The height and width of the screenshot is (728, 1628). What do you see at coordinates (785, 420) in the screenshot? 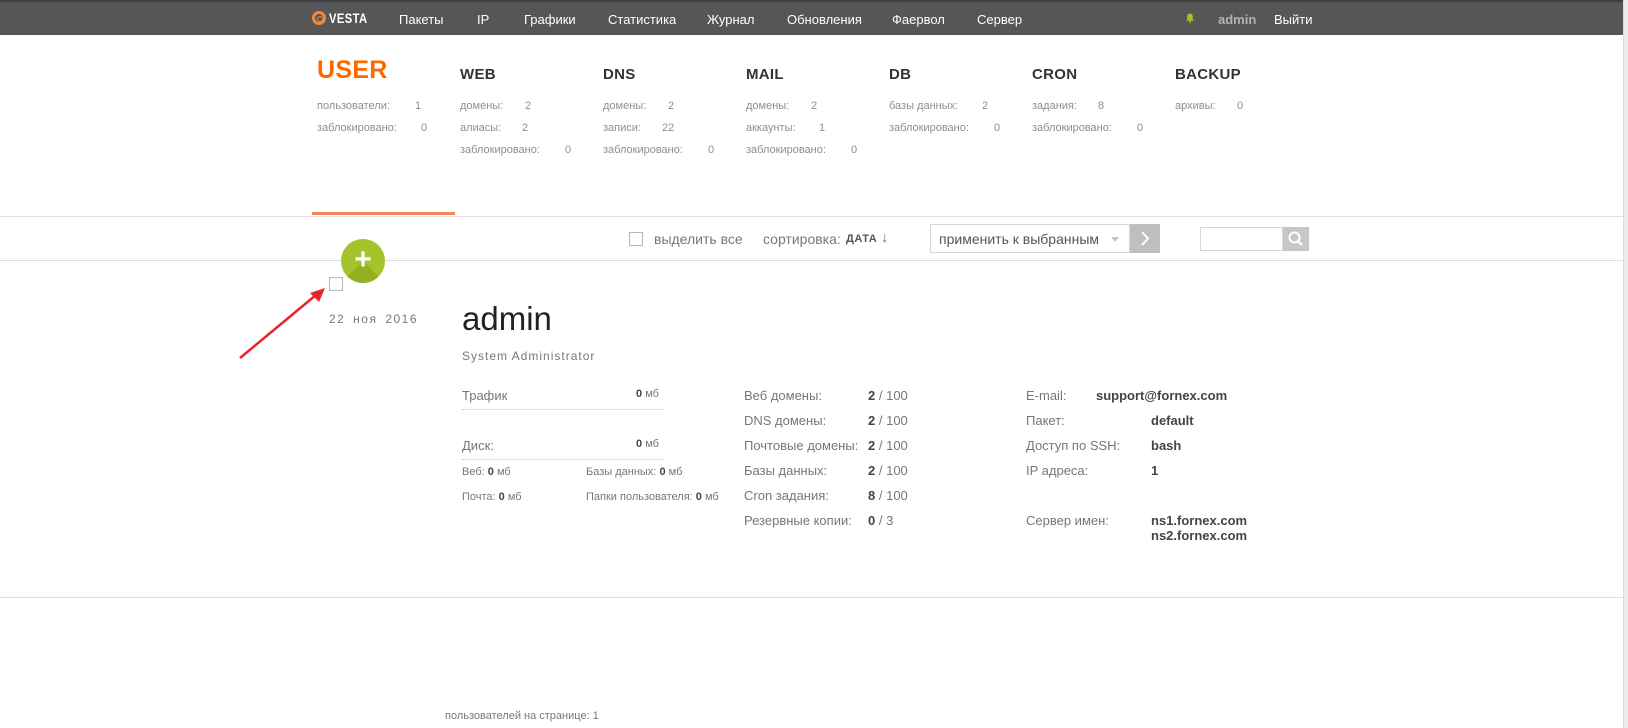
I see `limit-label: DNS домены:` at bounding box center [785, 420].